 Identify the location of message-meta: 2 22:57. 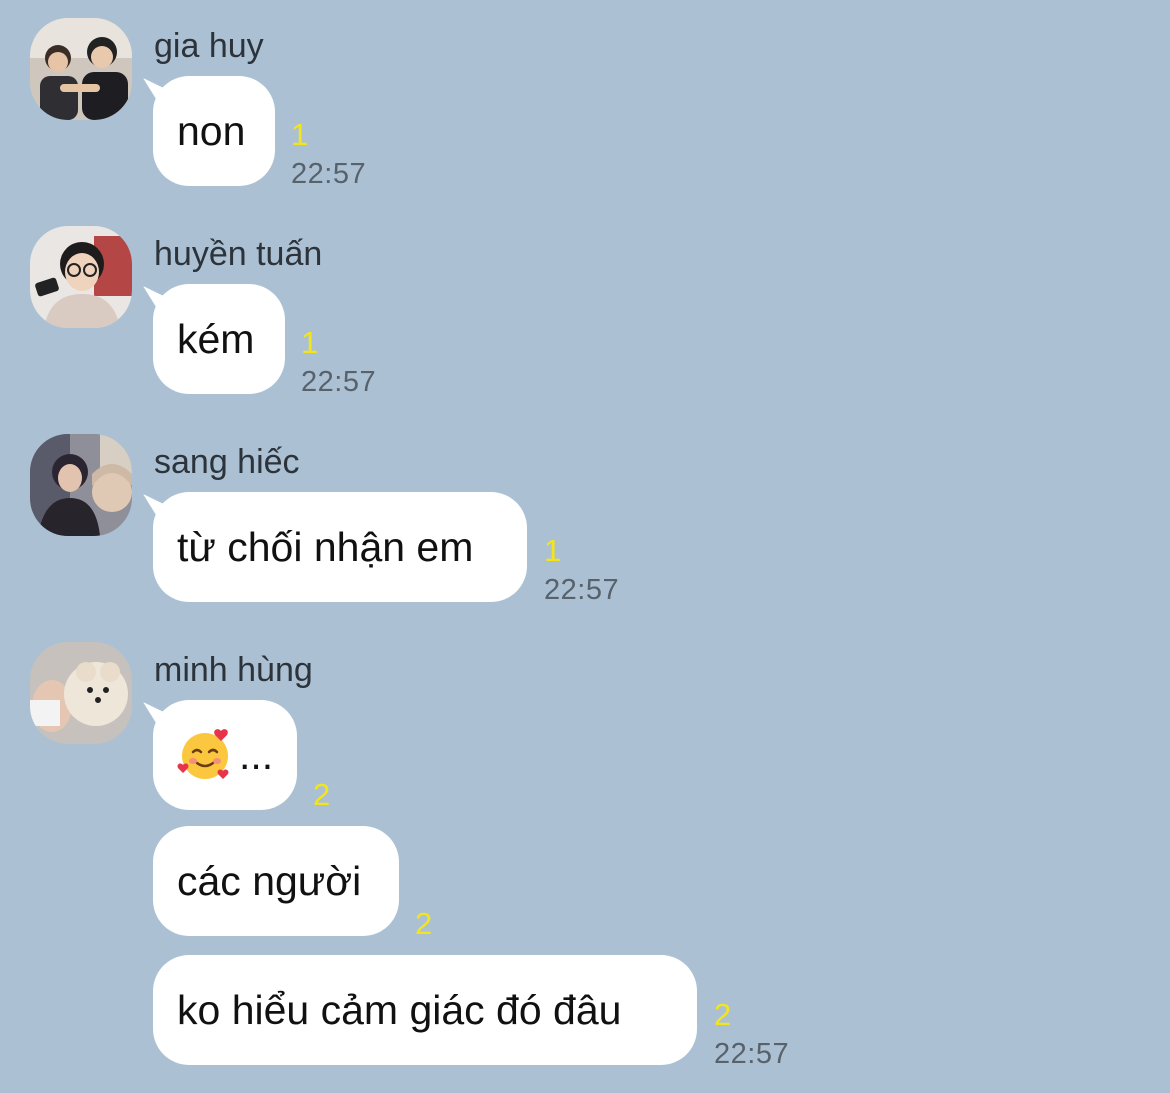
(751, 1034).